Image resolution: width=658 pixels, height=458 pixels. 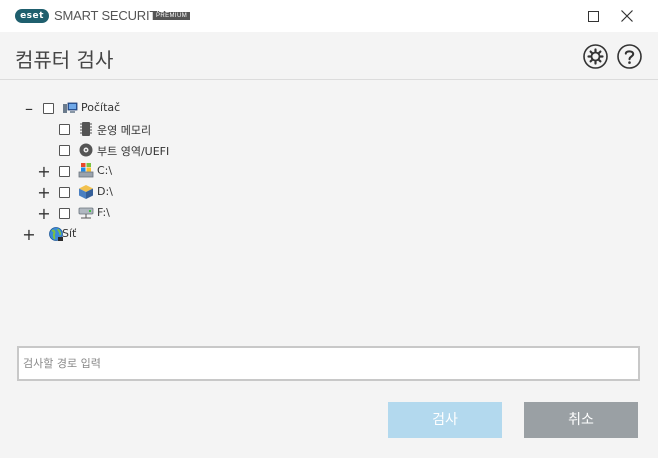 I want to click on tree-label-drive-c: C:\, so click(x=105, y=170).